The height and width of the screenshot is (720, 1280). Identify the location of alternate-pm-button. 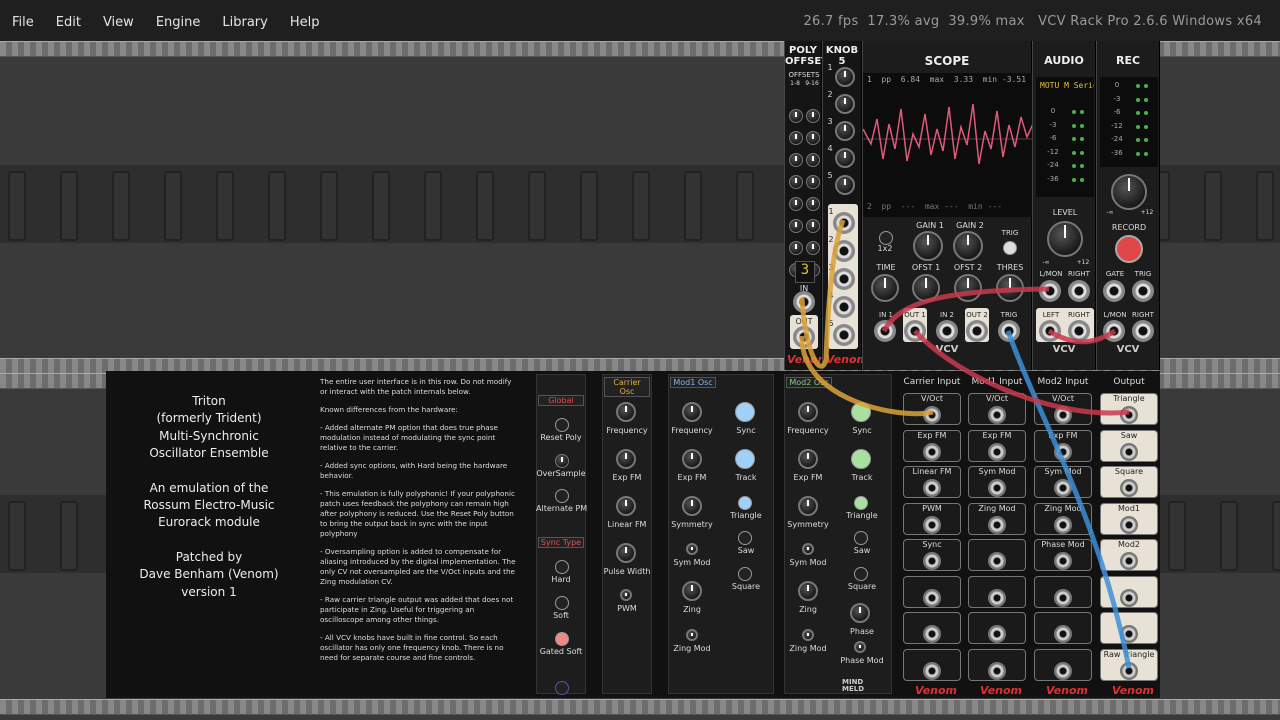
(562, 496).